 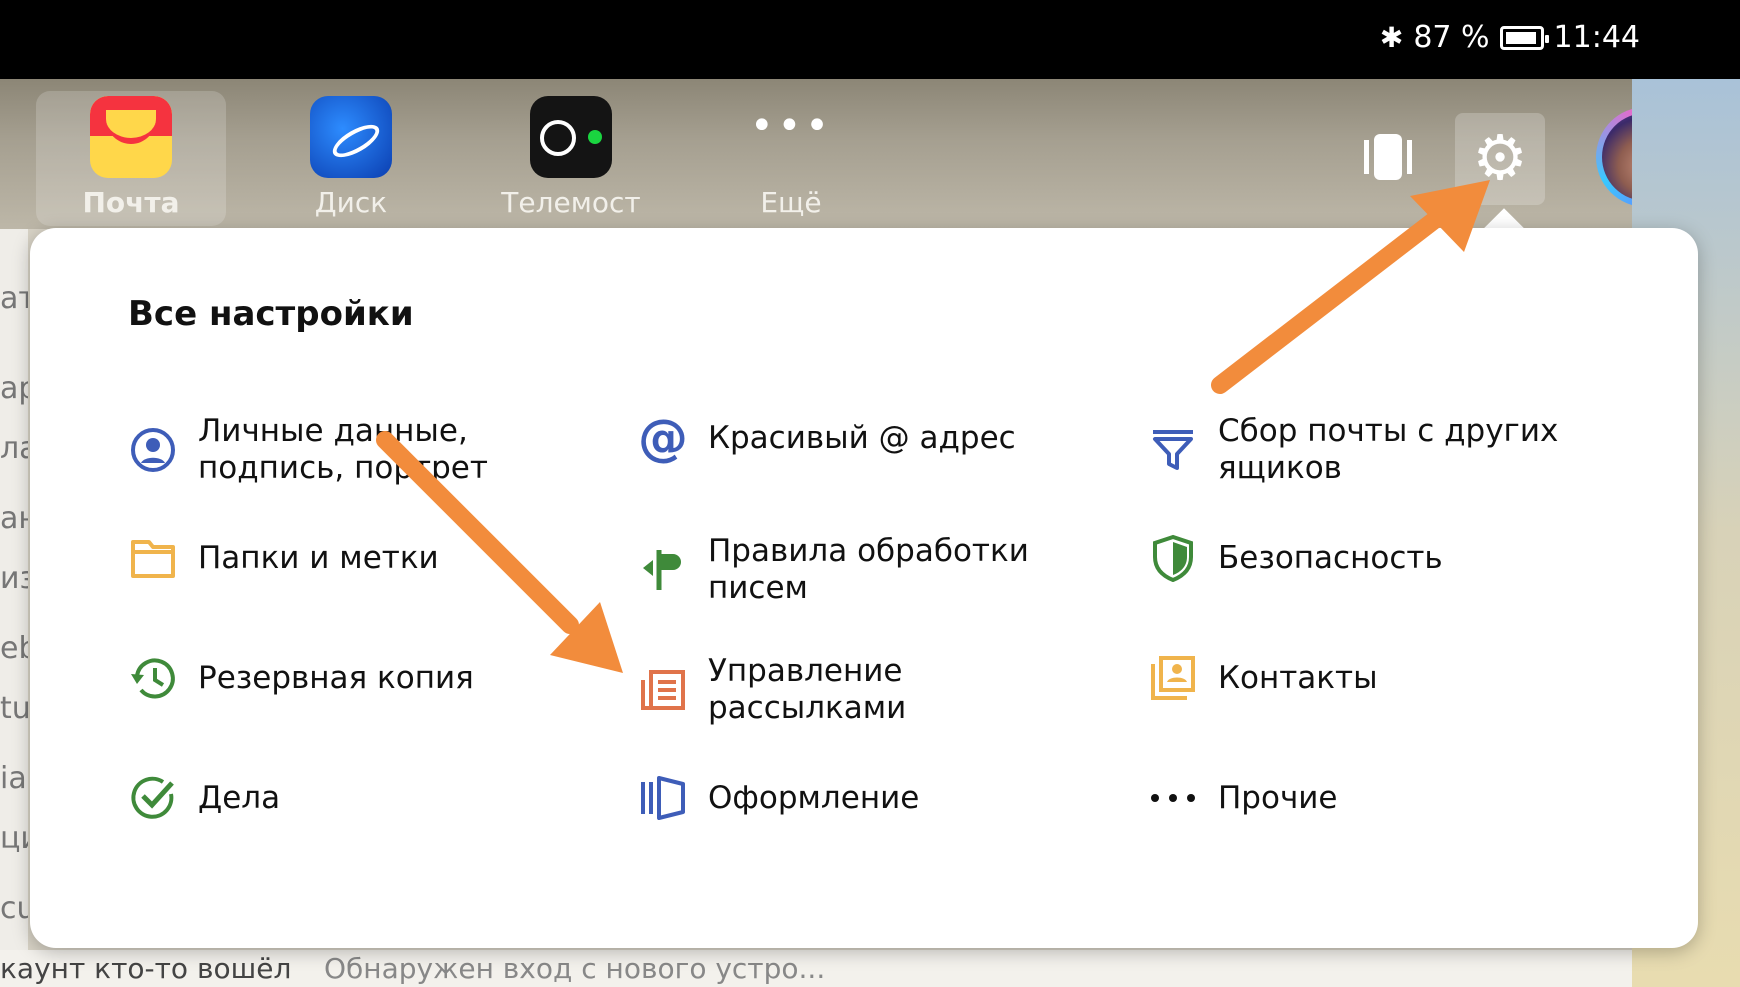 I want to click on clock: 11:44, so click(x=1596, y=37).